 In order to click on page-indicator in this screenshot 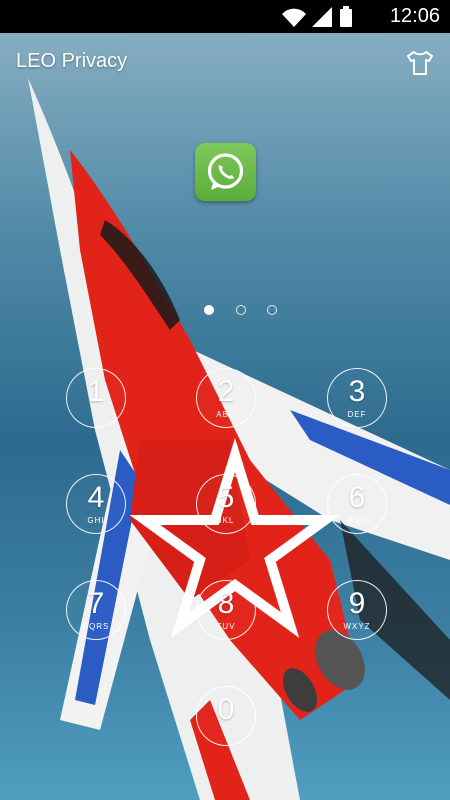, I will do `click(245, 310)`.